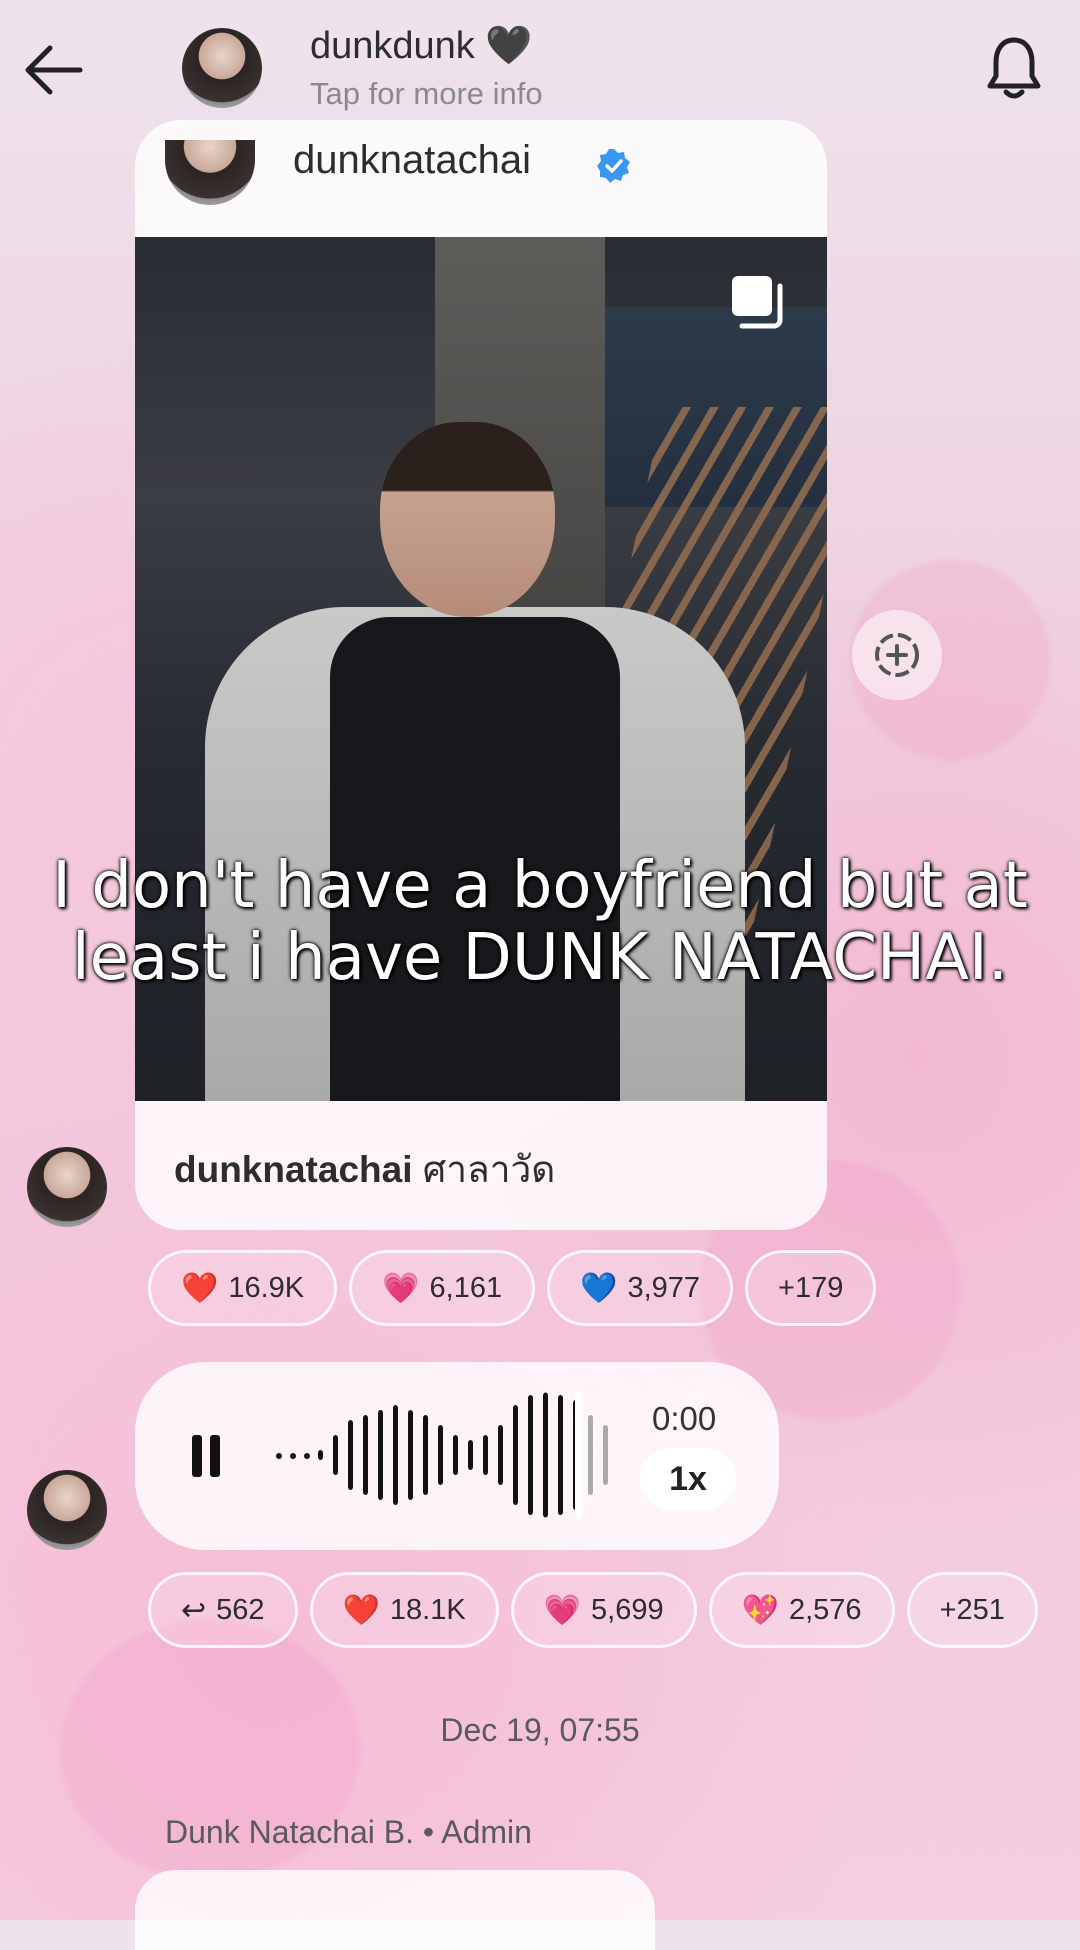 The image size is (1080, 1950). What do you see at coordinates (450, 1455) in the screenshot?
I see `voice-waveform` at bounding box center [450, 1455].